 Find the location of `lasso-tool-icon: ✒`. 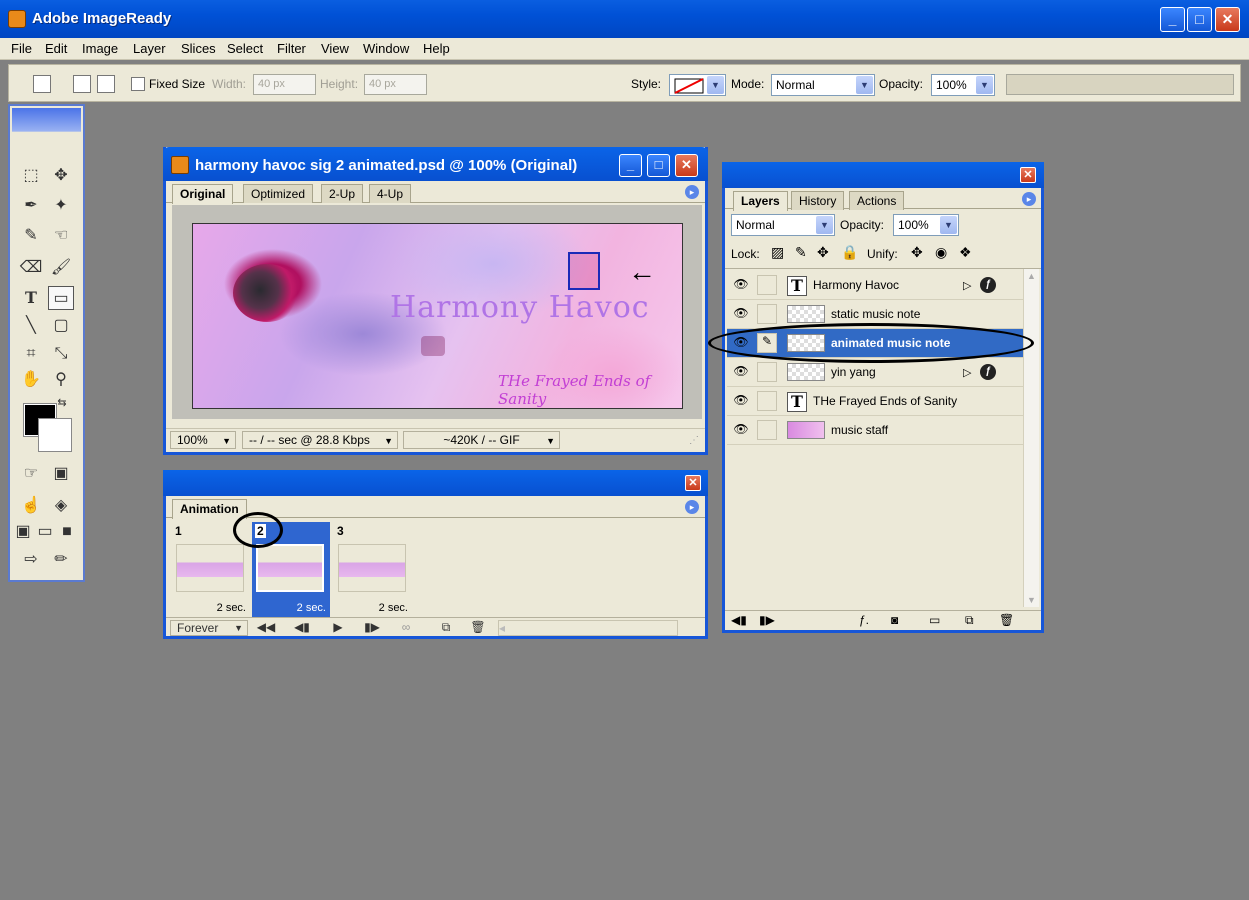

lasso-tool-icon: ✒ is located at coordinates (31, 206).